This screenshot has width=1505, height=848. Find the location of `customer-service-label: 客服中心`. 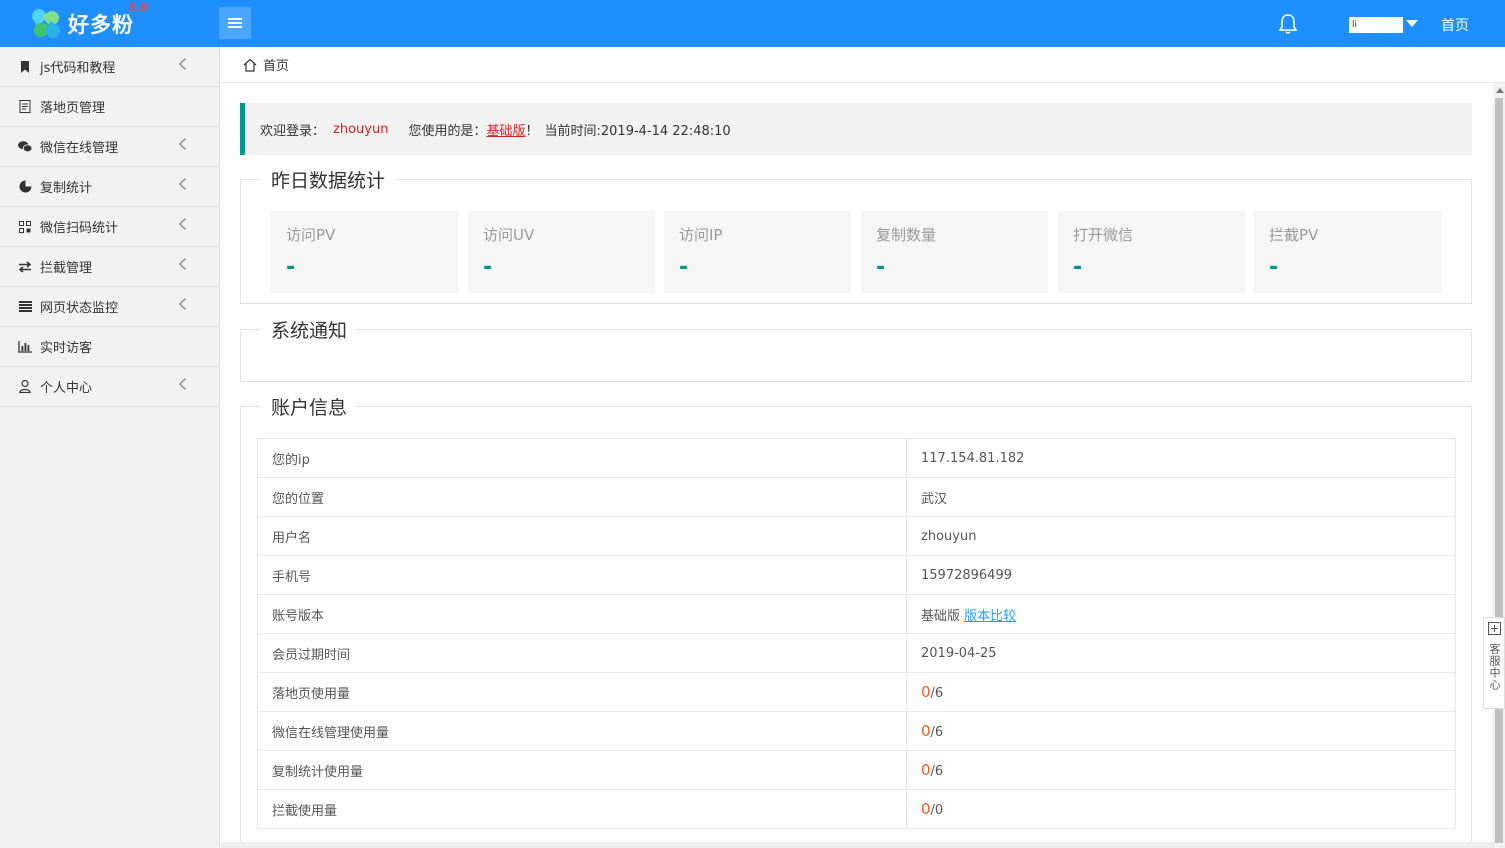

customer-service-label: 客服中心 is located at coordinates (1494, 667).